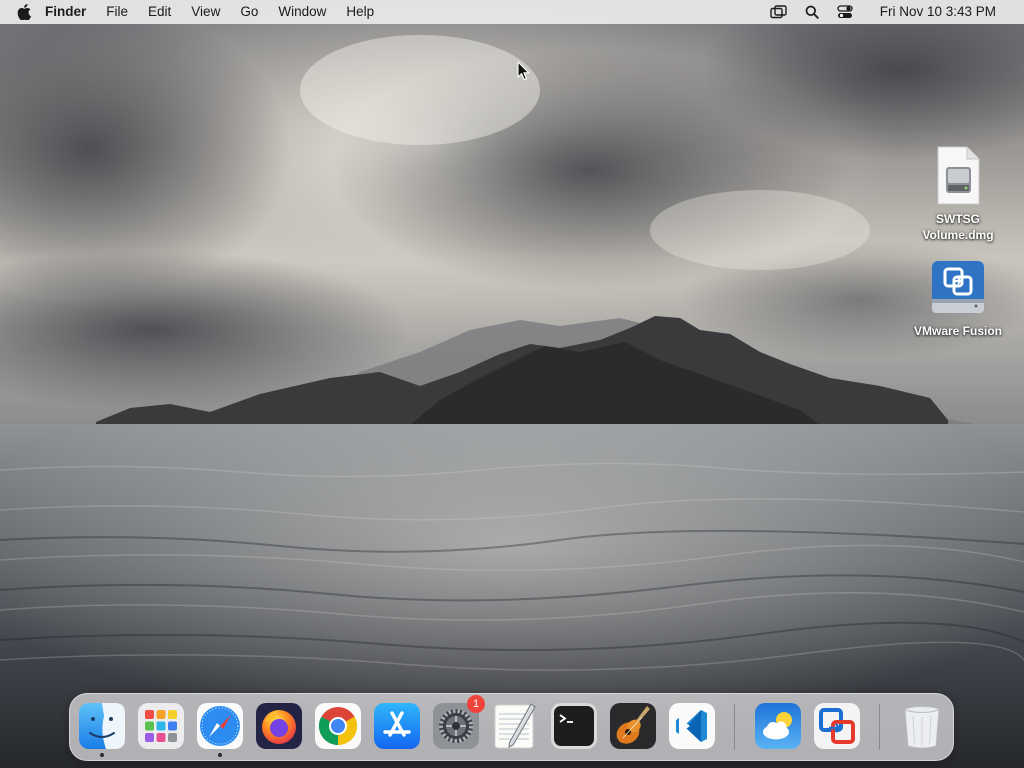 The image size is (1024, 768). Describe the element at coordinates (958, 219) in the screenshot. I see `desktop-icon-label: SWTSG` at that location.